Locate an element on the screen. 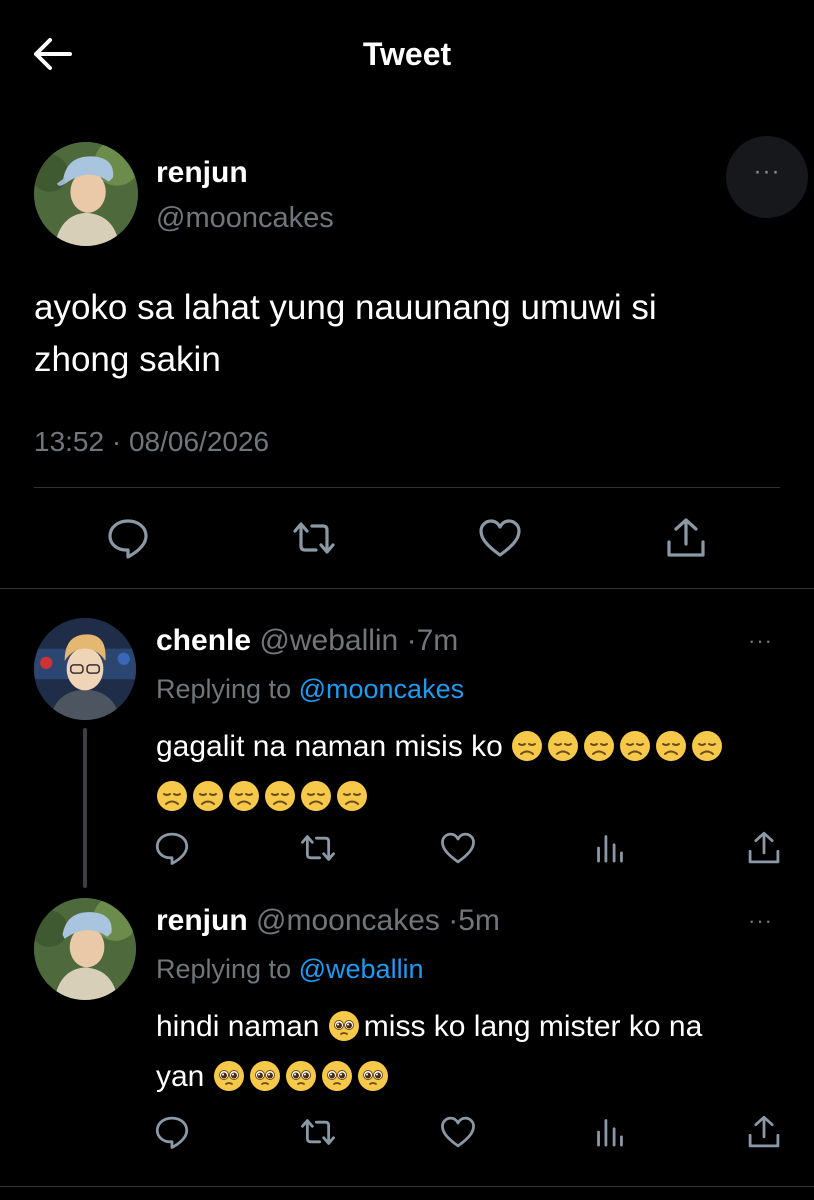  more-options-dots: ··· is located at coordinates (767, 171).